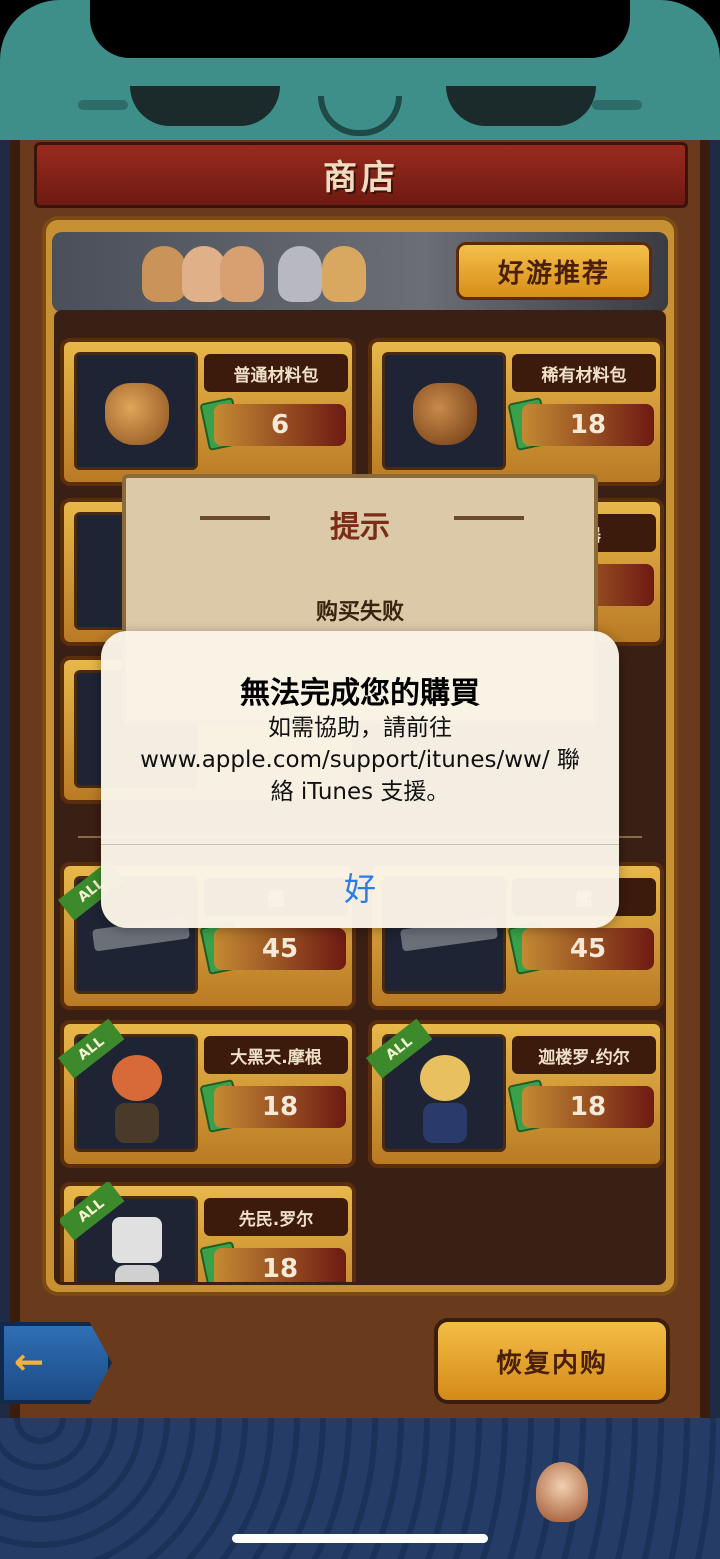 This screenshot has width=720, height=1559. What do you see at coordinates (360, 527) in the screenshot?
I see `game-dialog-title: 提示` at bounding box center [360, 527].